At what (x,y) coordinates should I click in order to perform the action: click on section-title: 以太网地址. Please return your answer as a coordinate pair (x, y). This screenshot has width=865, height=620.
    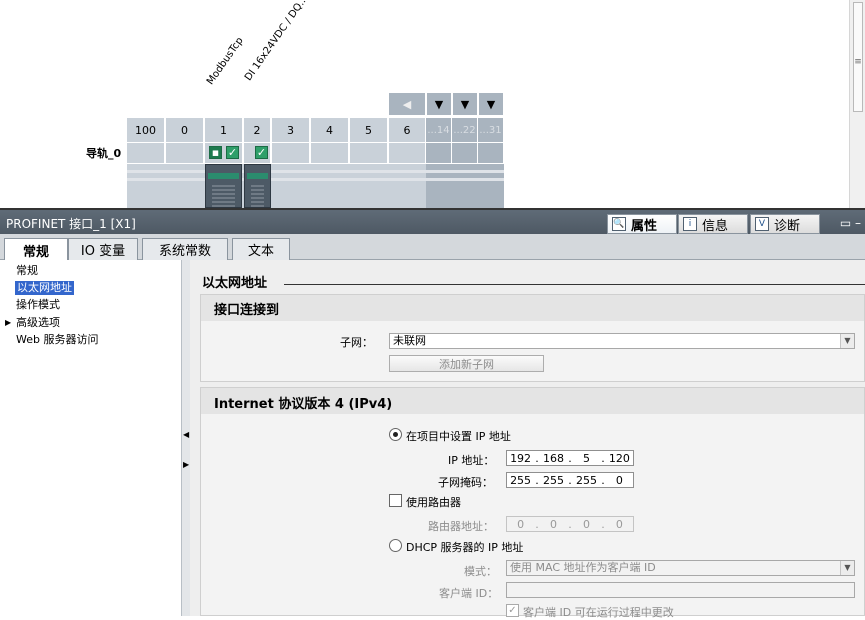
    Looking at the image, I should click on (235, 283).